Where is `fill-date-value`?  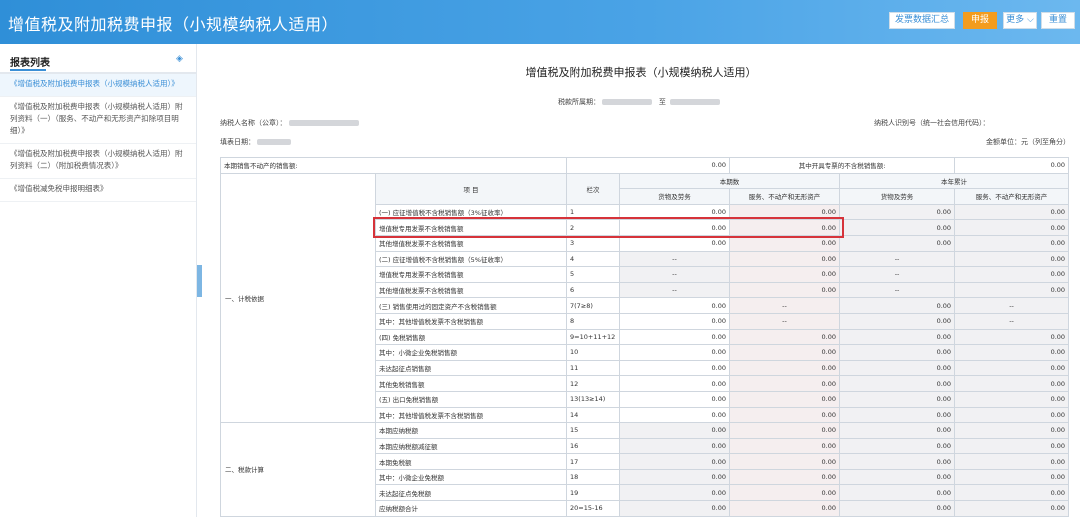
fill-date-value is located at coordinates (274, 142).